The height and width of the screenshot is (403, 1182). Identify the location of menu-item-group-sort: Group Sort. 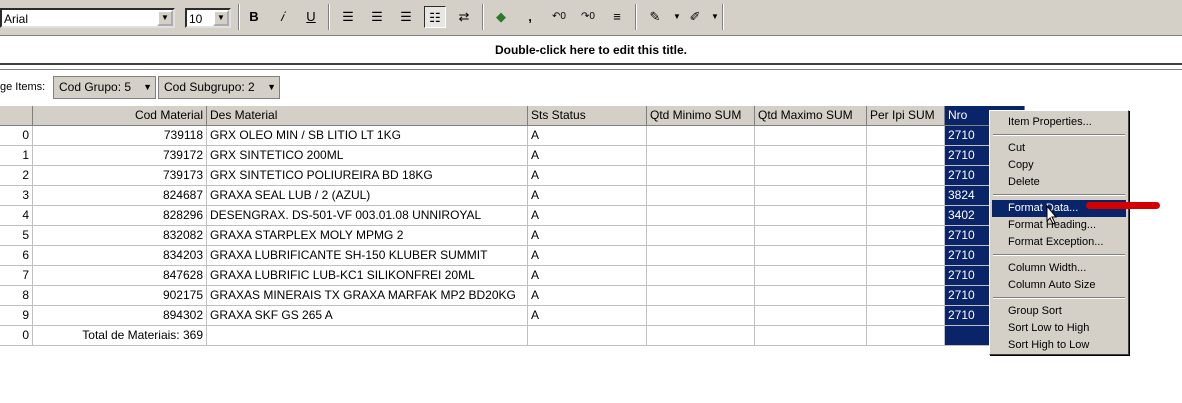
(1059, 311).